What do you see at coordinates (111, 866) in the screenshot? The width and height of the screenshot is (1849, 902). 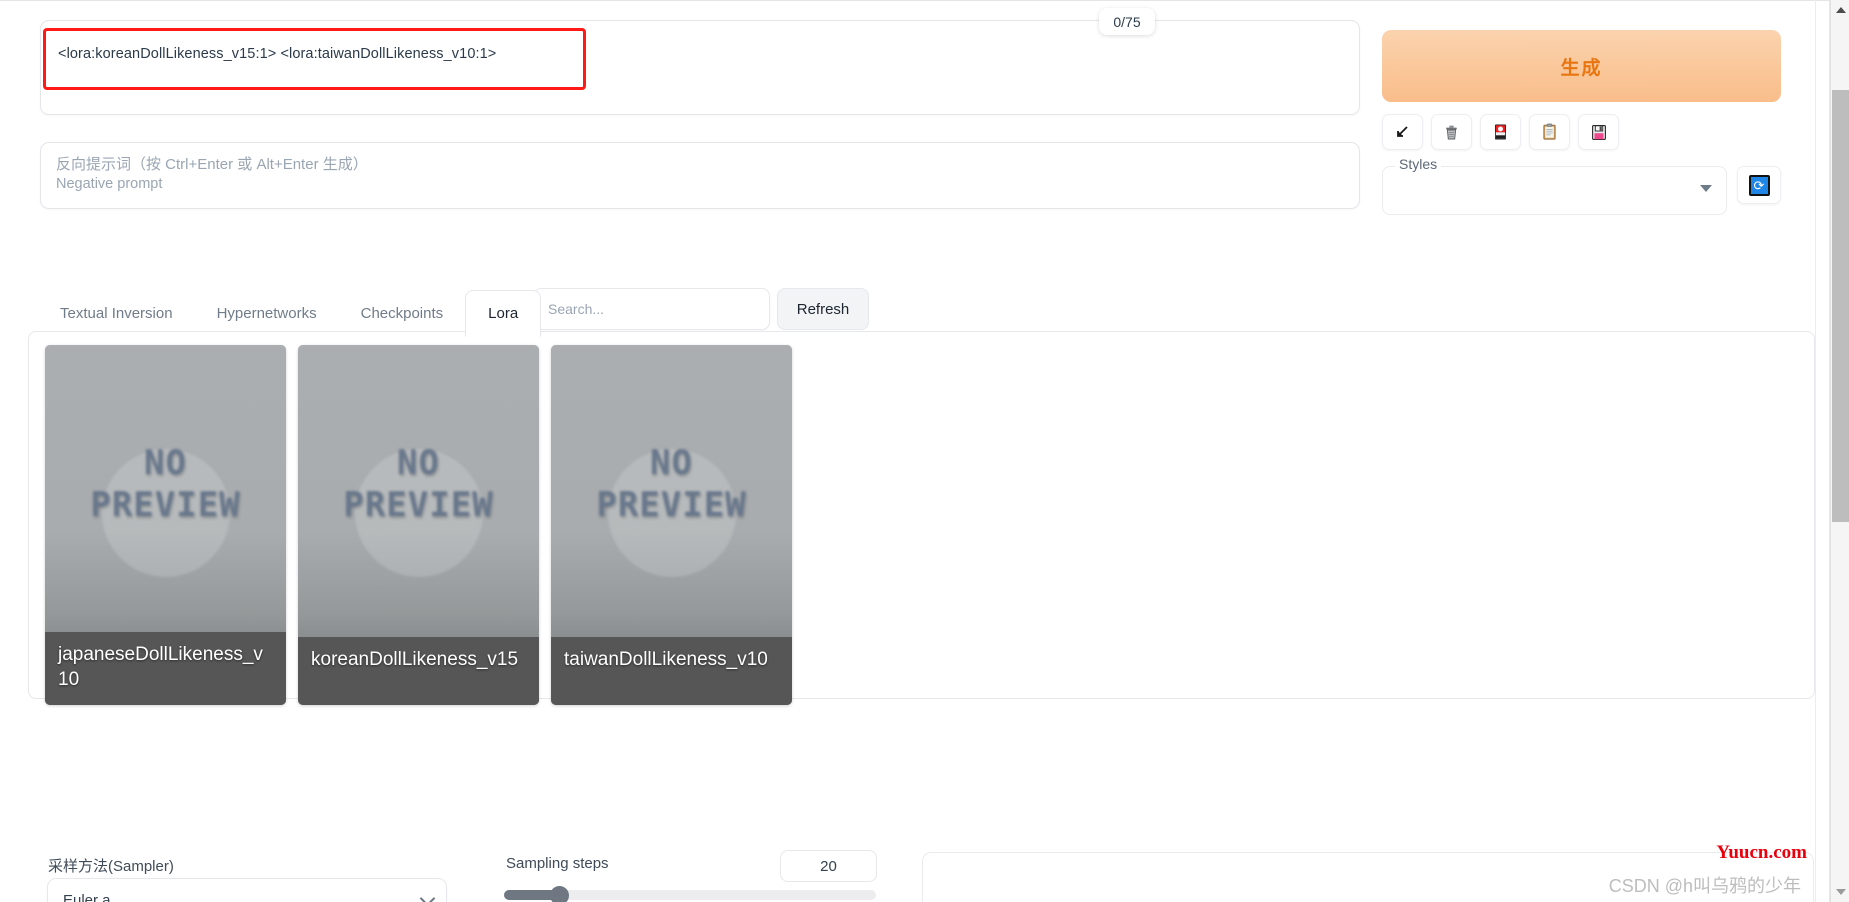 I see `sampler-label: 采样方法(Sampler)` at bounding box center [111, 866].